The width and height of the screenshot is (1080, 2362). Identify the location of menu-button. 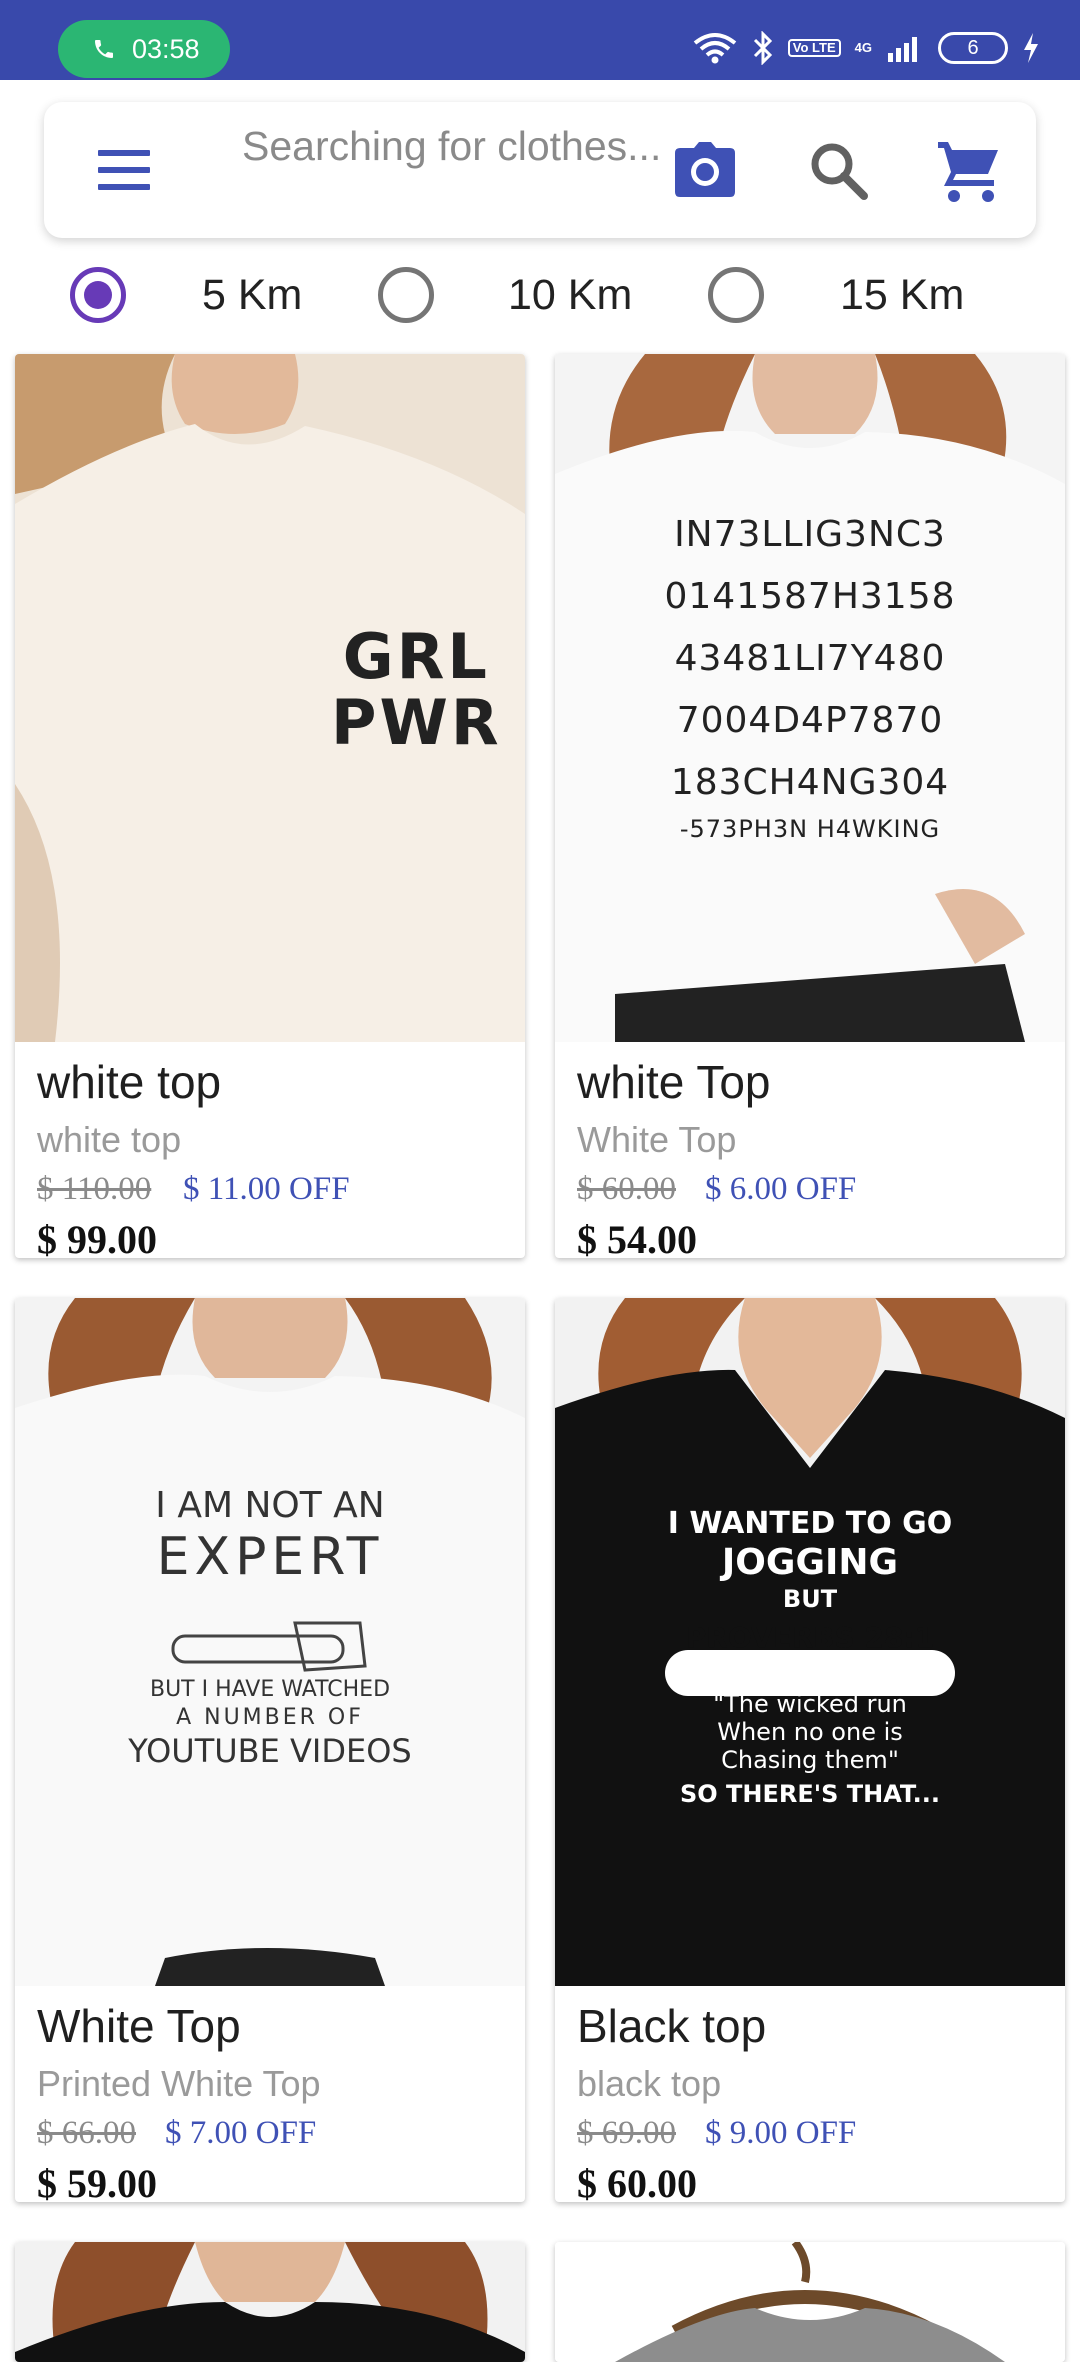
(124, 170).